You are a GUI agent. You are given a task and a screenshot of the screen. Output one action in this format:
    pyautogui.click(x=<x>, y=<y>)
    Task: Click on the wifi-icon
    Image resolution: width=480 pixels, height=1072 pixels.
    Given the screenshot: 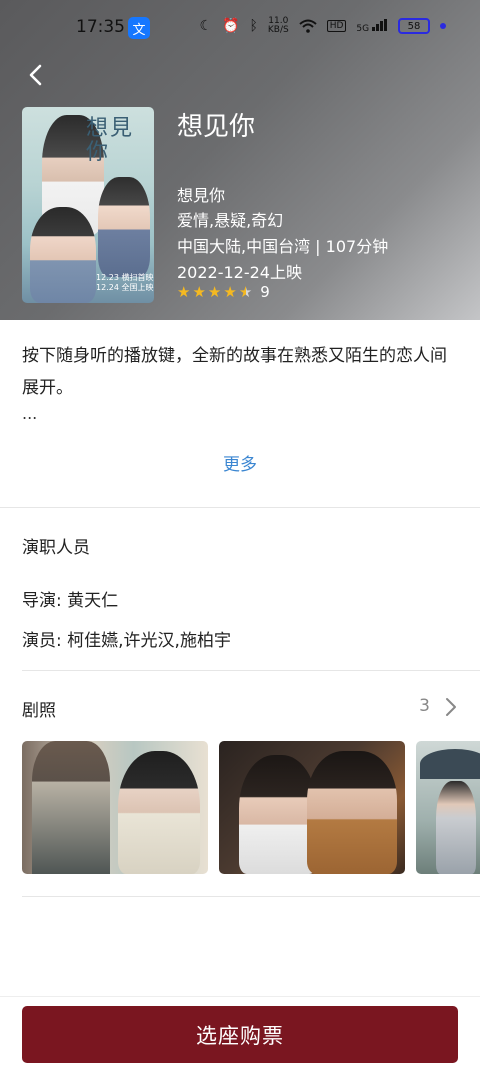 What is the action you would take?
    pyautogui.click(x=308, y=26)
    